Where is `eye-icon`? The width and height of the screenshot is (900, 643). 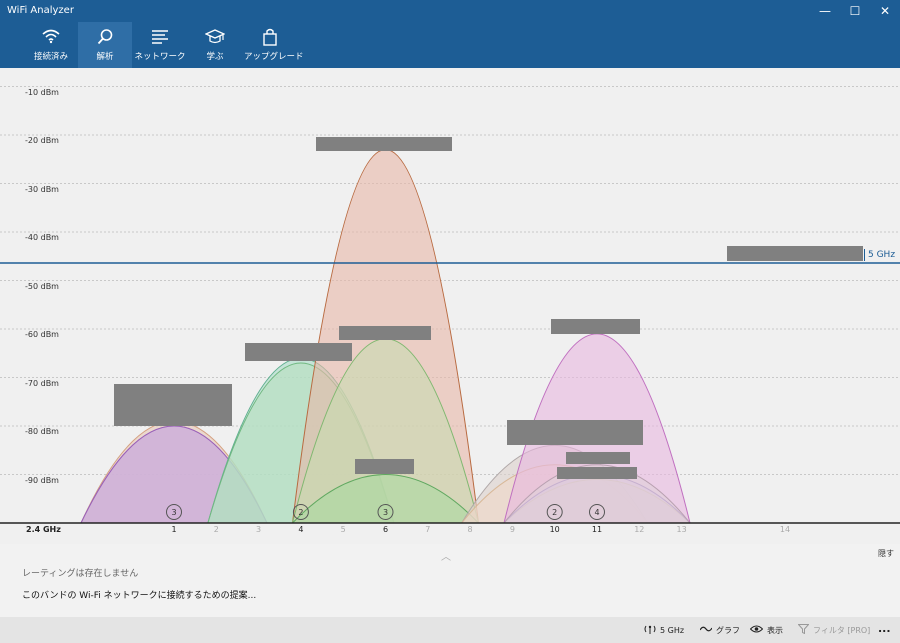 eye-icon is located at coordinates (756, 630).